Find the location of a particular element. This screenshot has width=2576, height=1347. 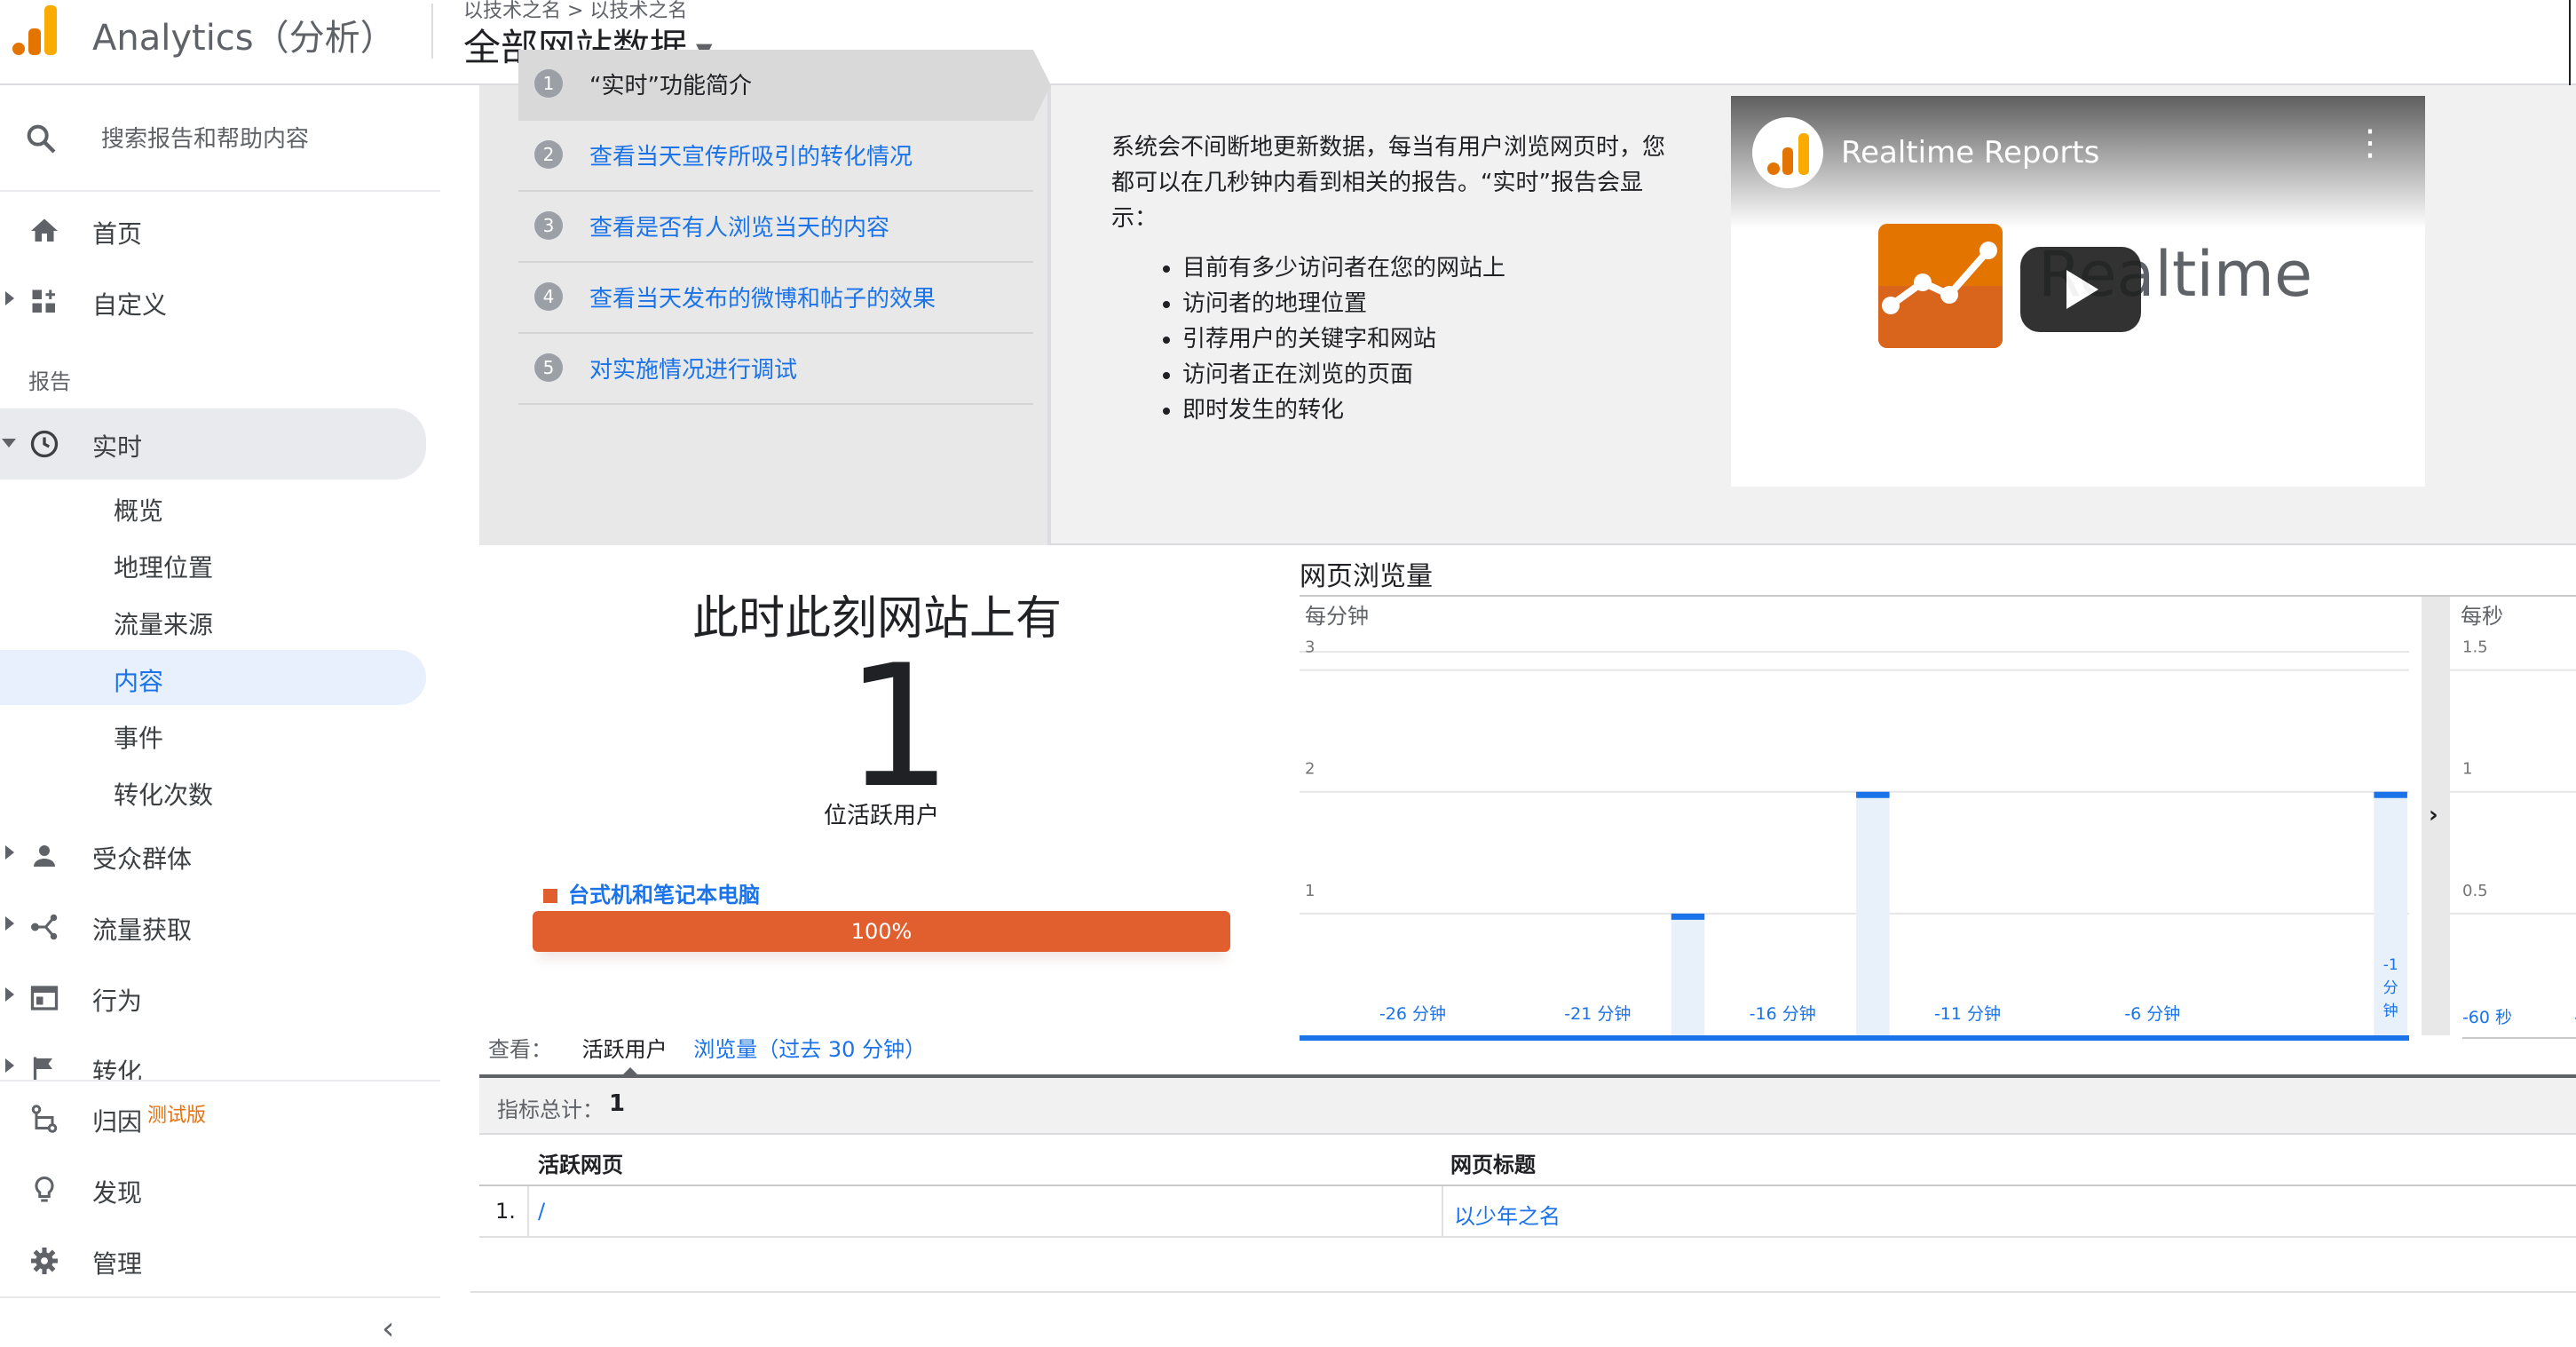

home-icon is located at coordinates (44, 230).